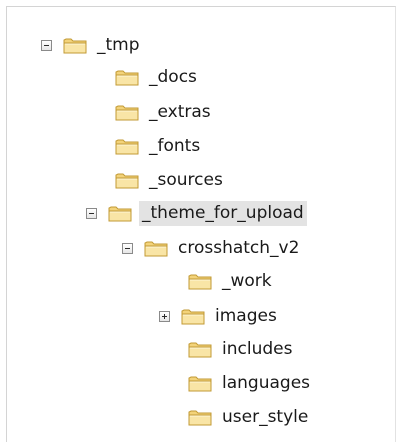 The width and height of the screenshot is (404, 443). Describe the element at coordinates (247, 280) in the screenshot. I see `tree-node-label: _work` at that location.